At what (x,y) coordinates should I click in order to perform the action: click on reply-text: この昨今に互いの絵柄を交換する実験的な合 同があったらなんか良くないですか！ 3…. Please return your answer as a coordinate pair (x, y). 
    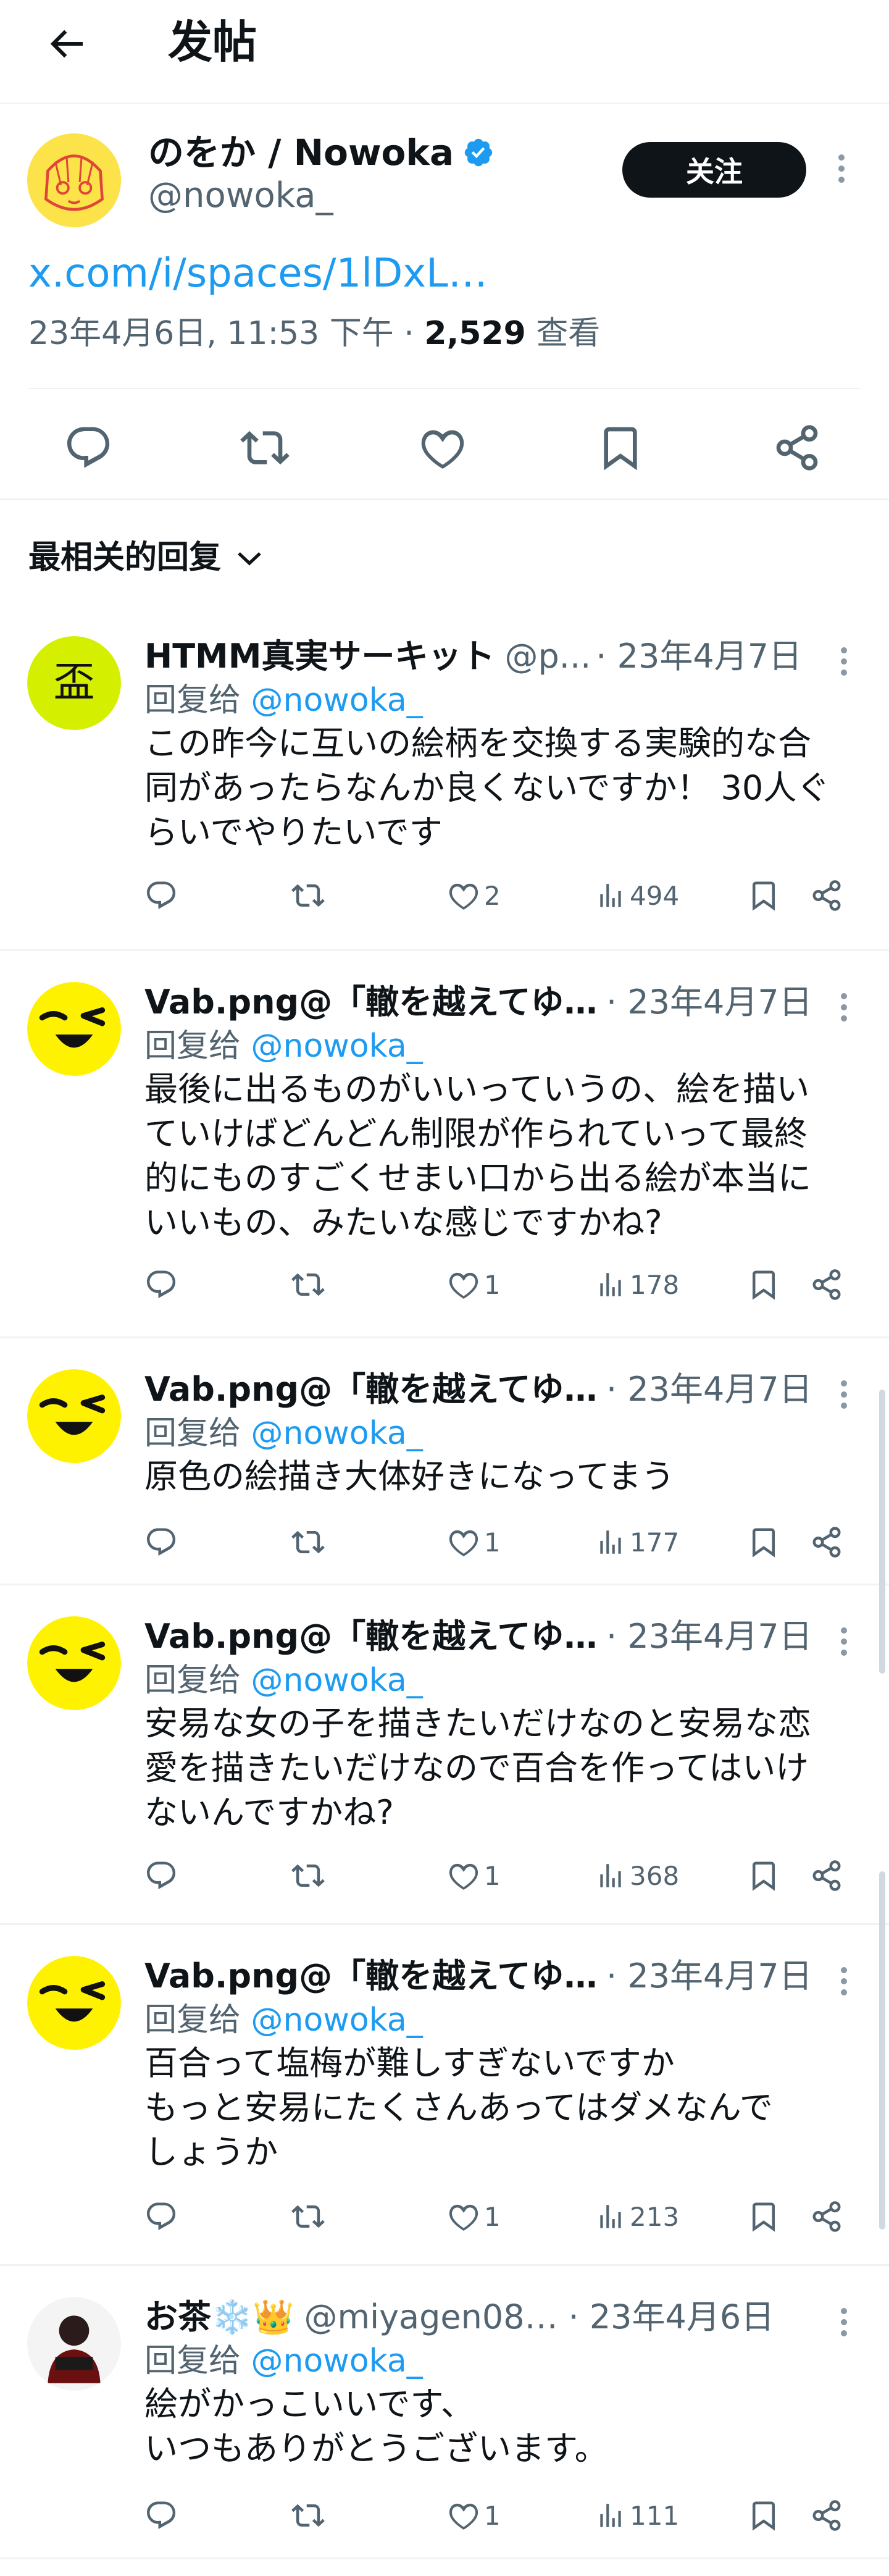
    Looking at the image, I should click on (487, 788).